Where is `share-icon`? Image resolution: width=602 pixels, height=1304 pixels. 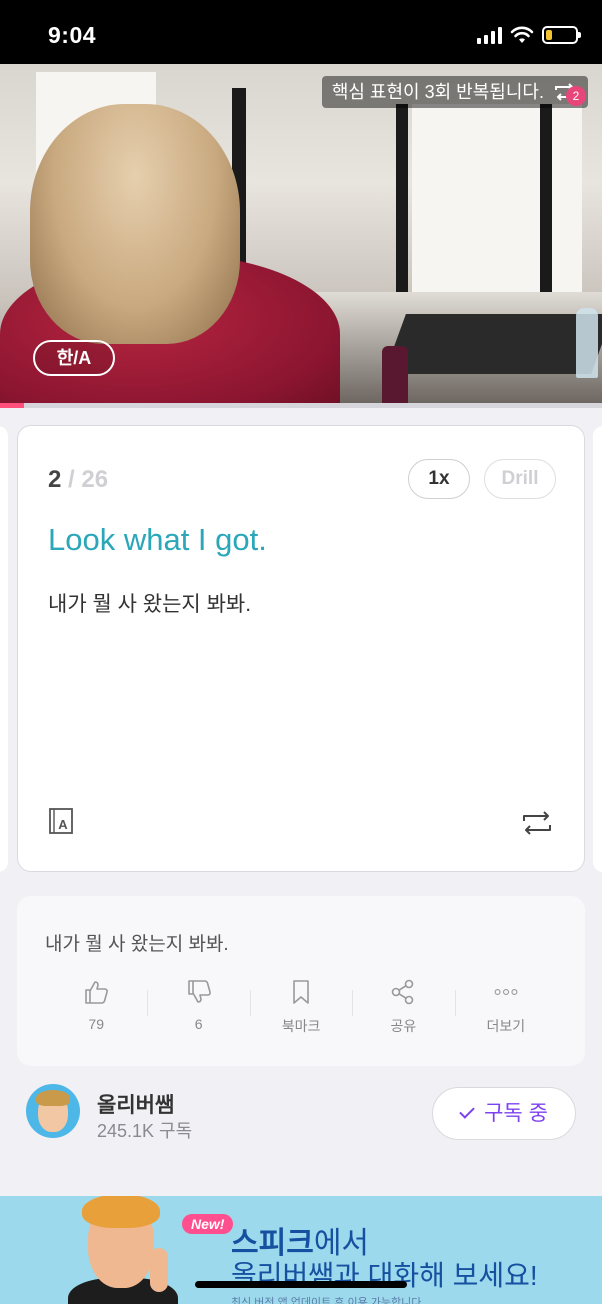
share-icon is located at coordinates (403, 992).